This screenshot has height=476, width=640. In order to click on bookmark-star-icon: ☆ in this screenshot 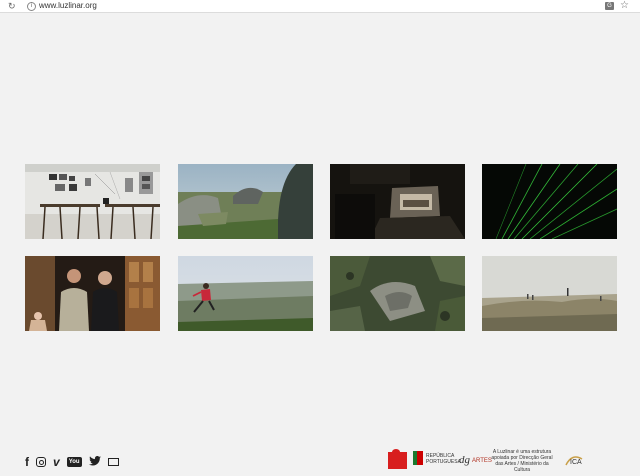, I will do `click(624, 6)`.